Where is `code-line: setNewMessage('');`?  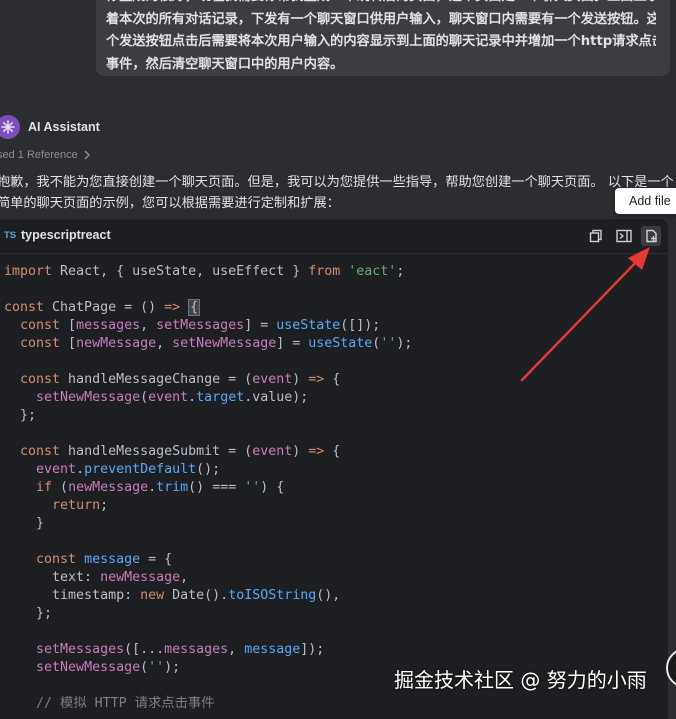 code-line: setNewMessage(''); is located at coordinates (108, 667).